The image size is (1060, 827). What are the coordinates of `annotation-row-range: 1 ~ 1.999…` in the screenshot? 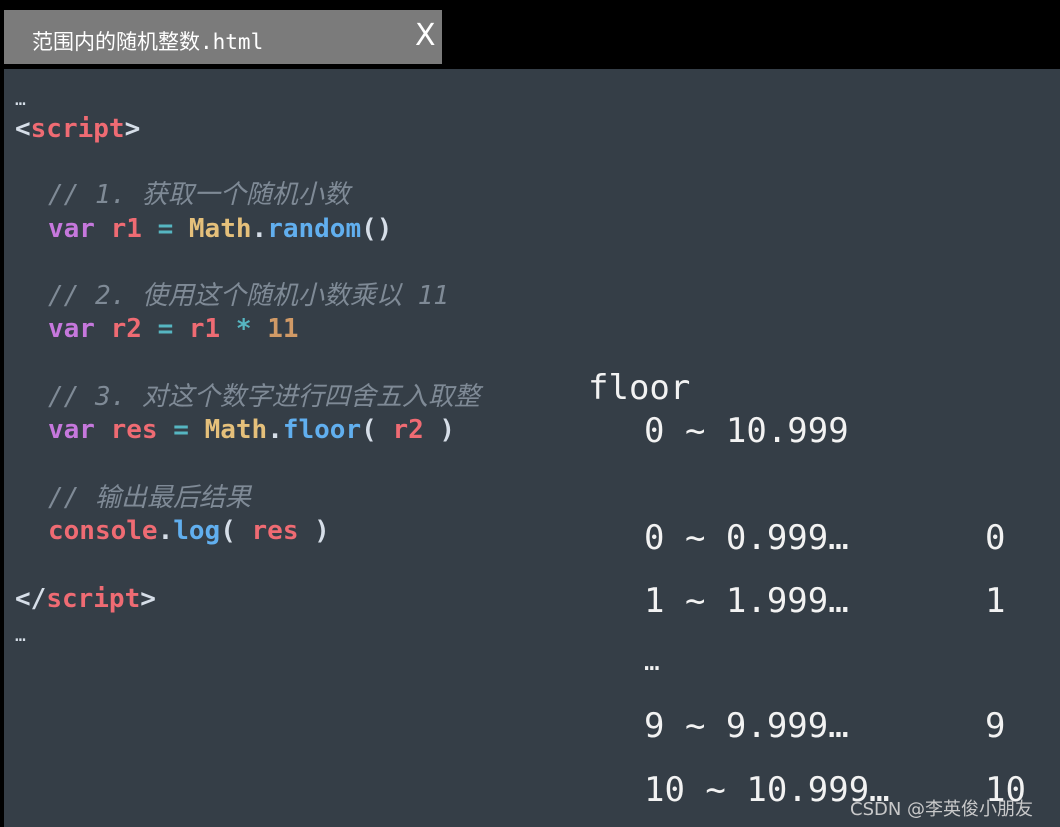 It's located at (746, 601).